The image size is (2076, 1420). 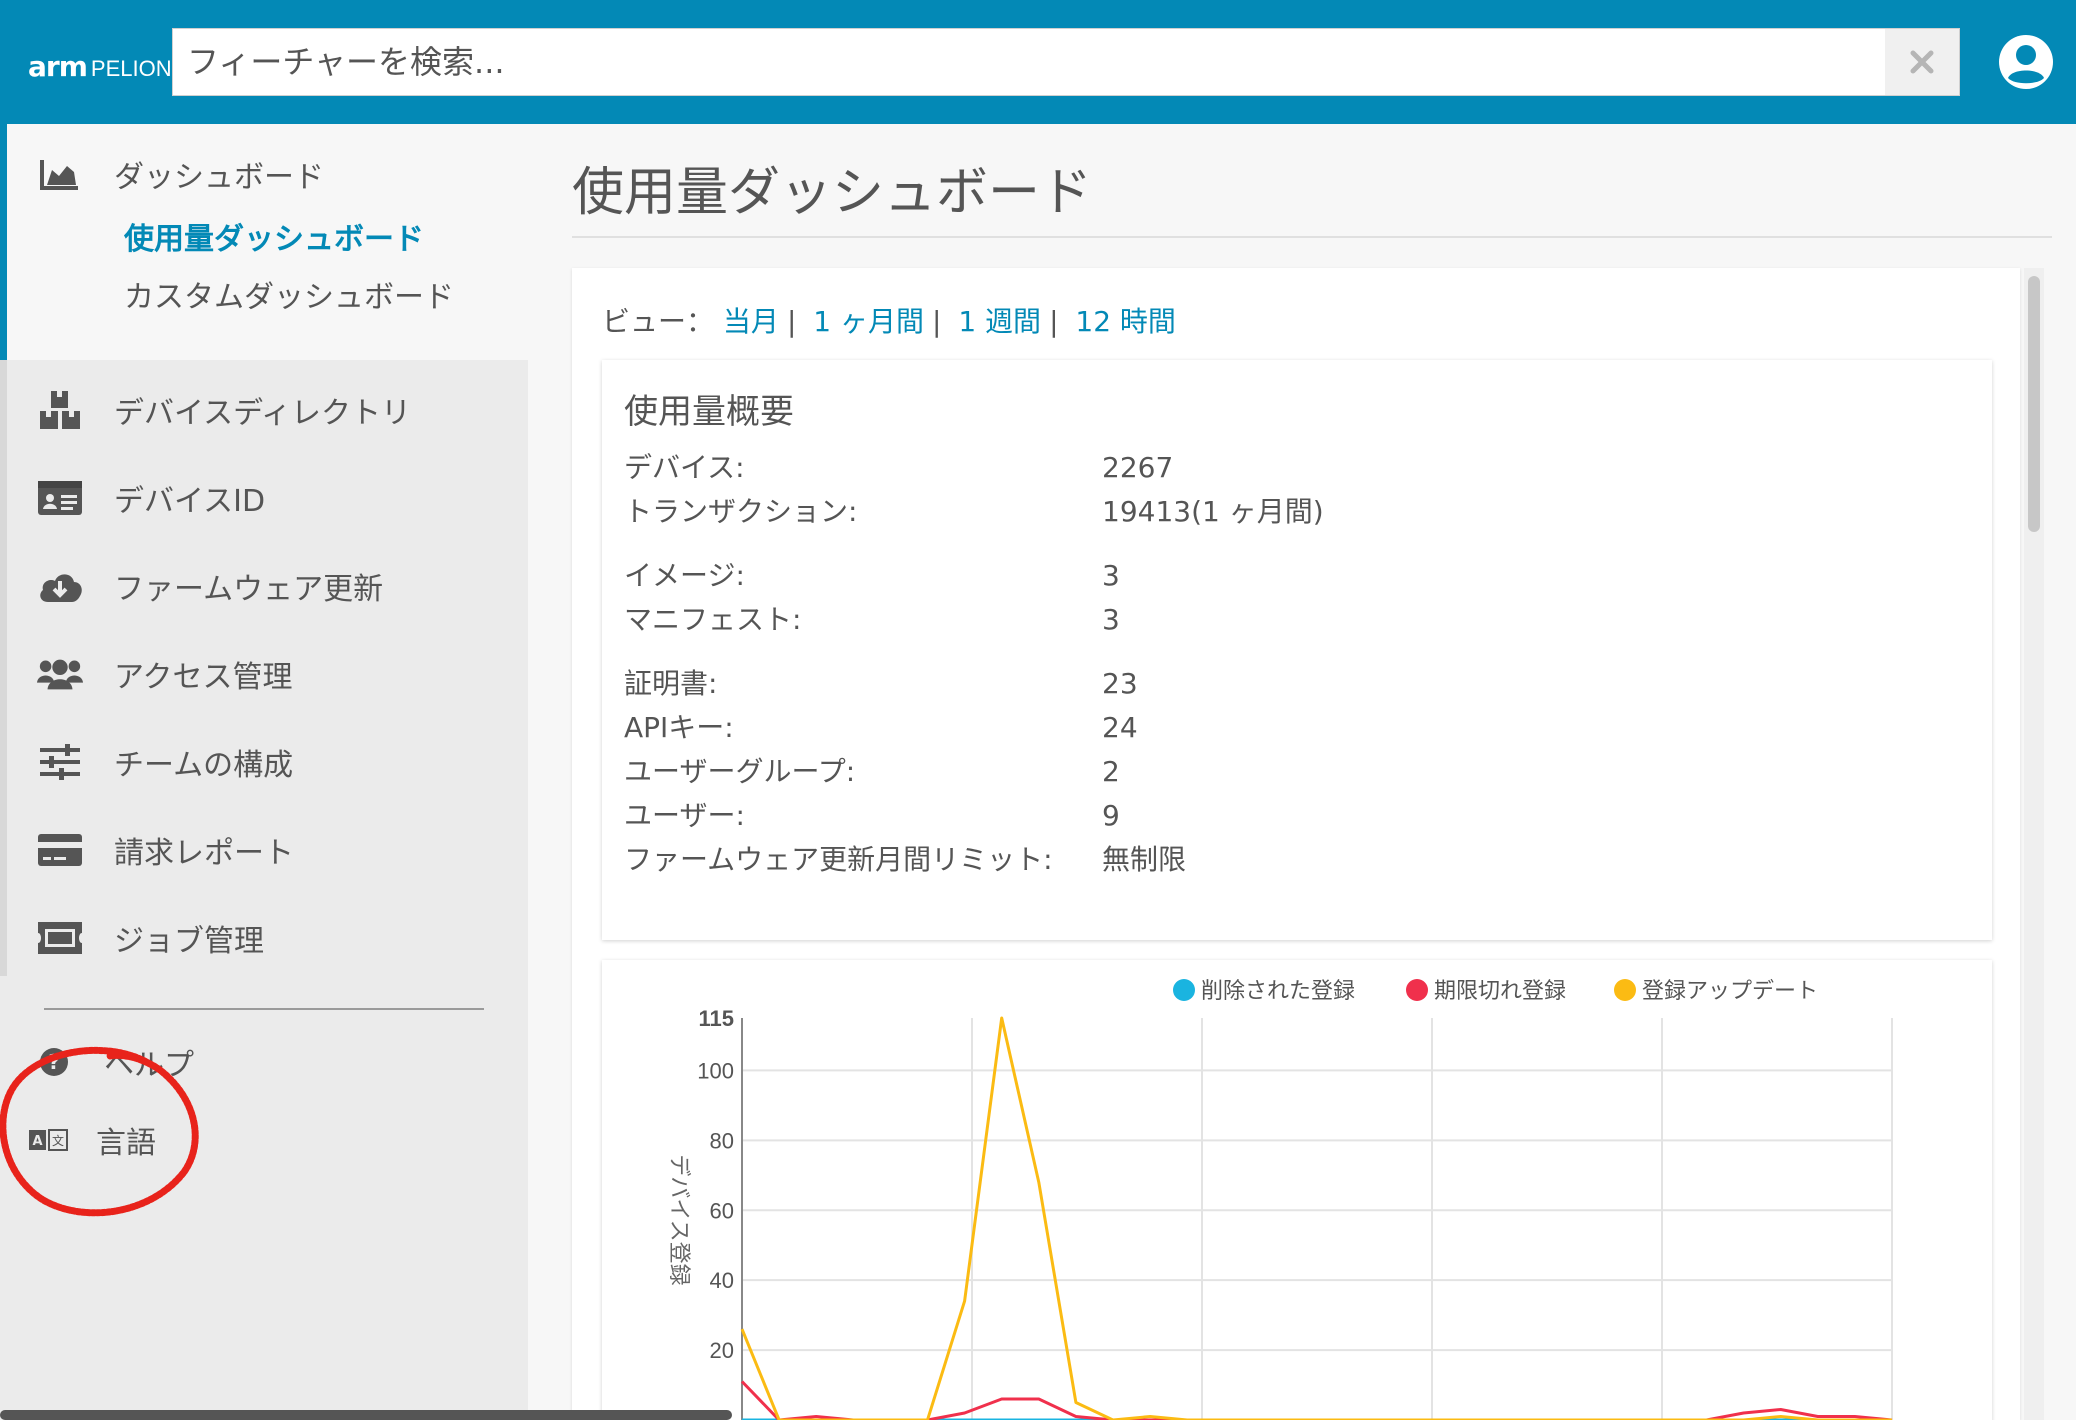 I want to click on sidebar-item-label: 言語, so click(x=126, y=1143).